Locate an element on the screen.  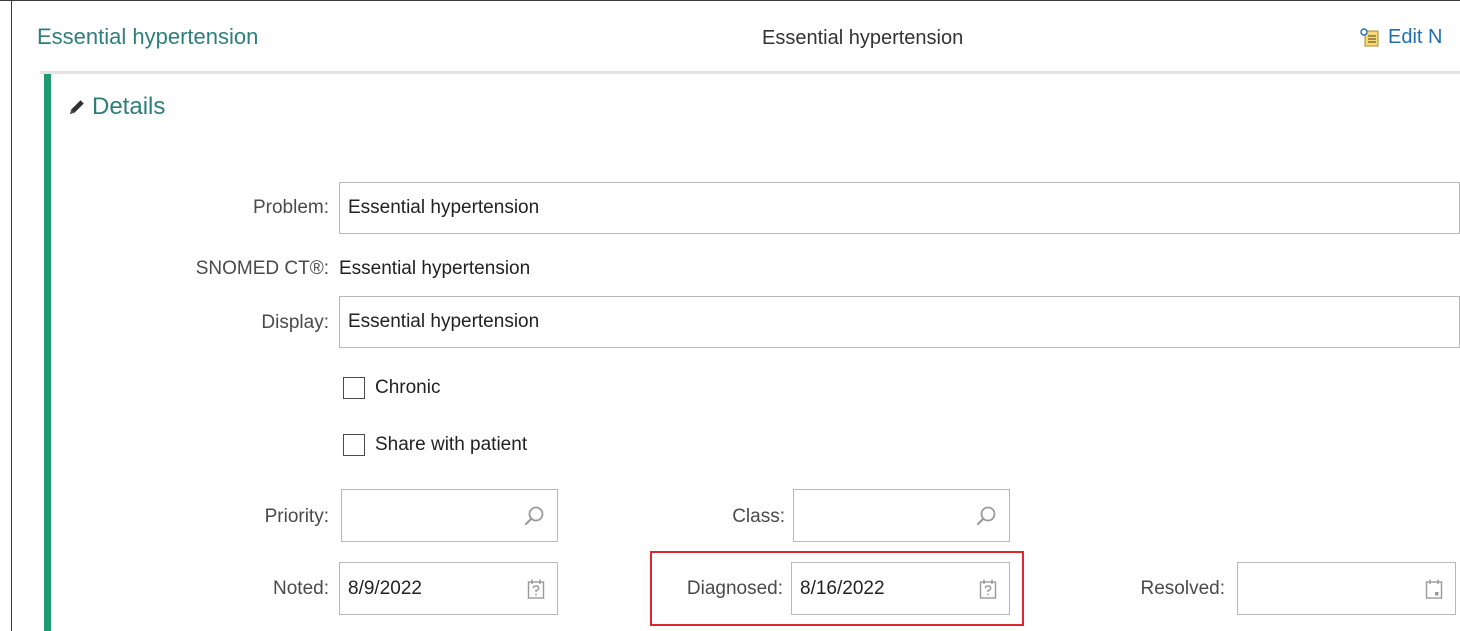
panel-divider is located at coordinates (750, 72).